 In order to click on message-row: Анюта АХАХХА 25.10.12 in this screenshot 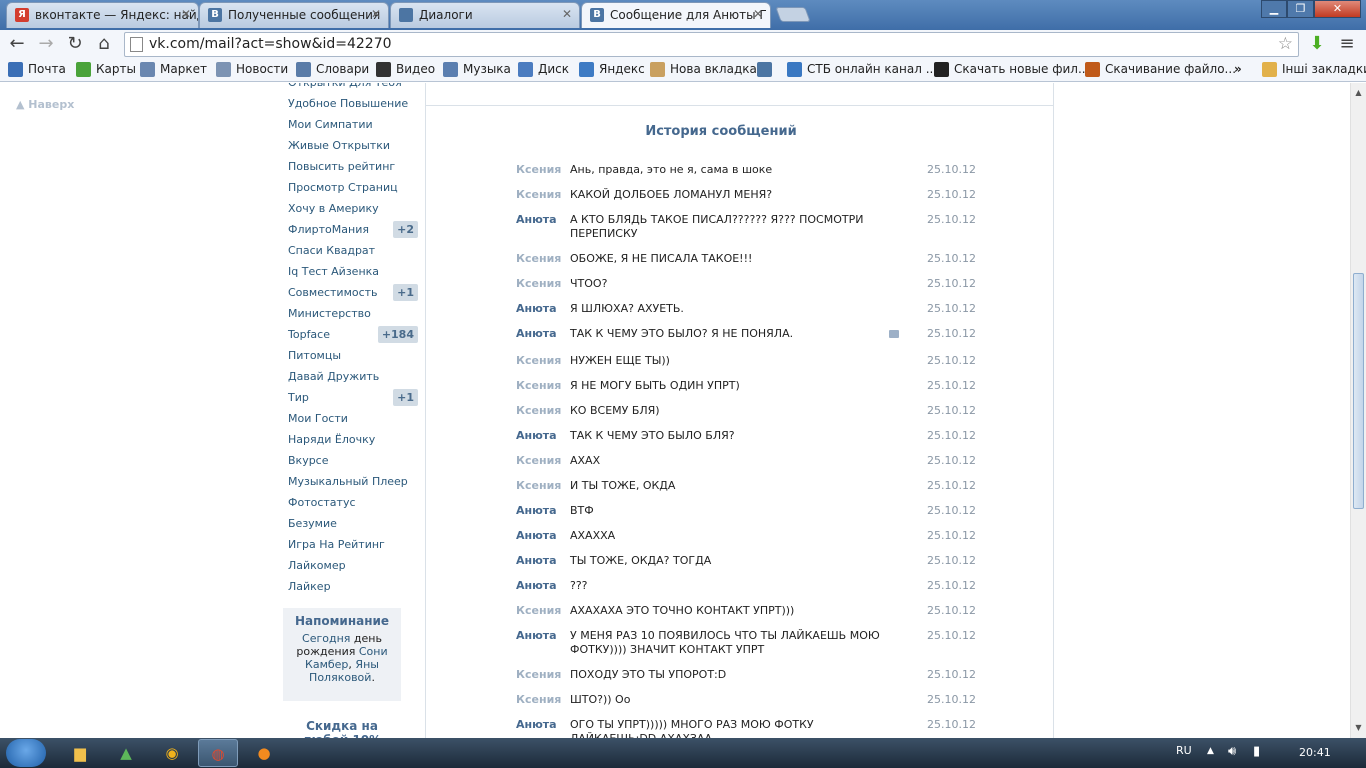, I will do `click(751, 539)`.